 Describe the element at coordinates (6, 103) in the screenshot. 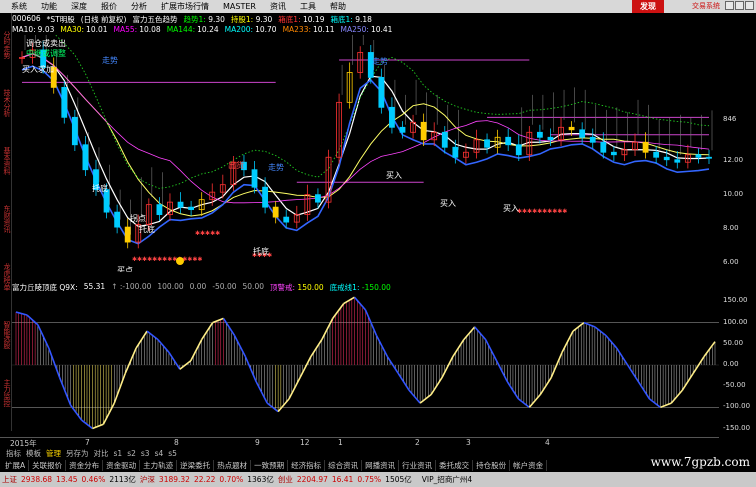

I see `sidebar-tab: 技术分析` at that location.